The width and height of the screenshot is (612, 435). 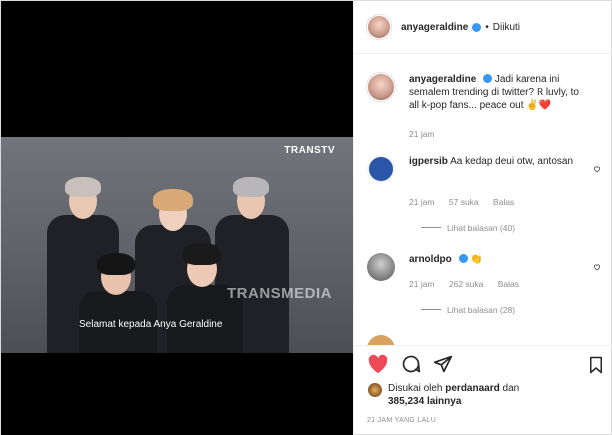 I want to click on view-replies-button: Lihat balasan (28), so click(x=468, y=310).